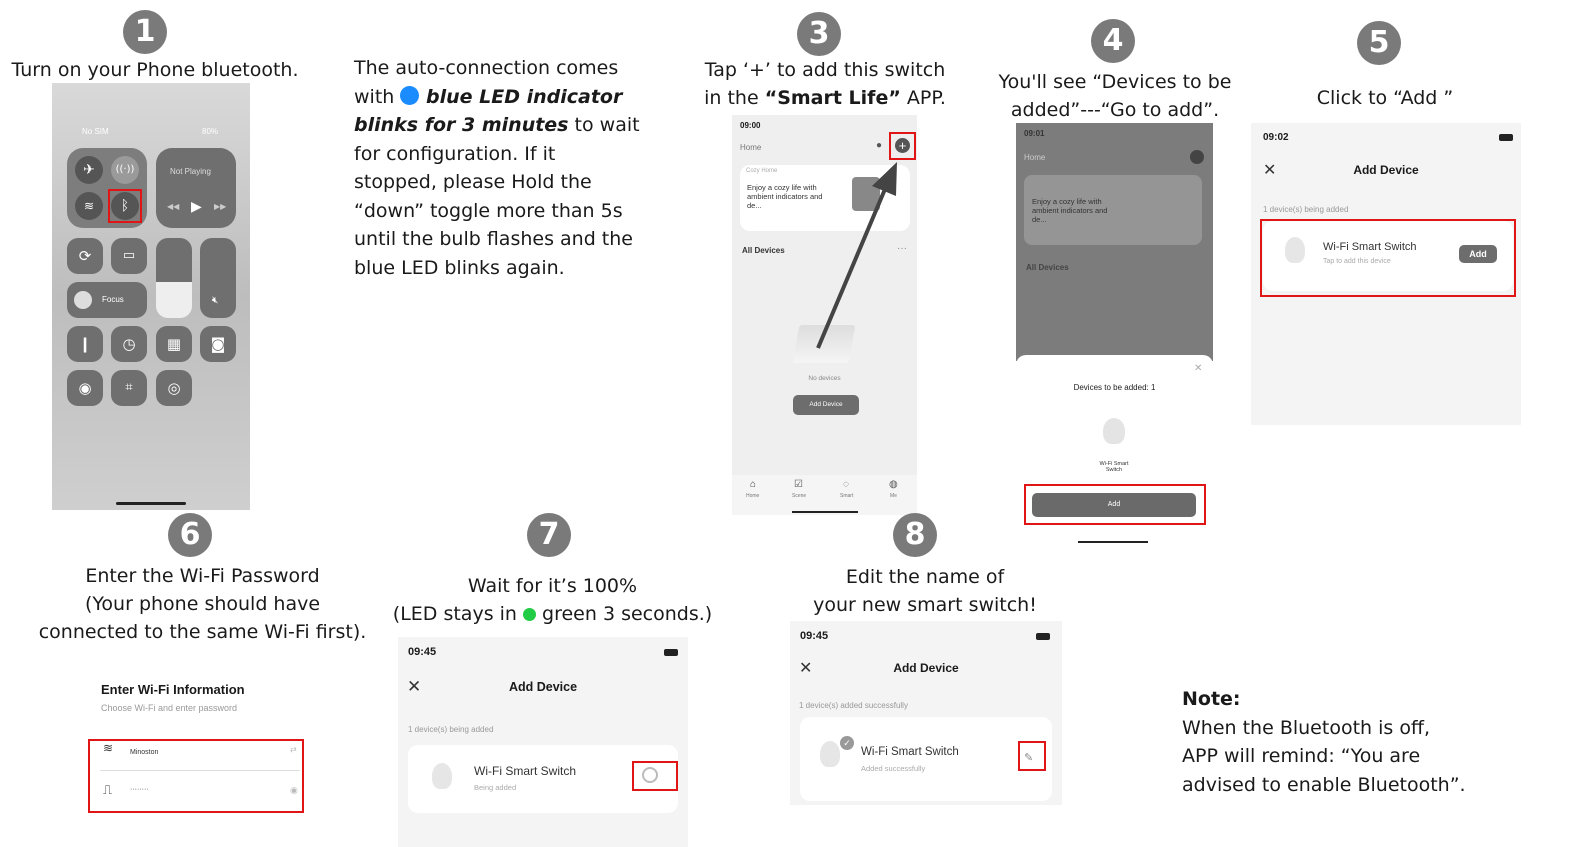  Describe the element at coordinates (85, 388) in the screenshot. I see `sound-recognition-icon: ◉` at that location.